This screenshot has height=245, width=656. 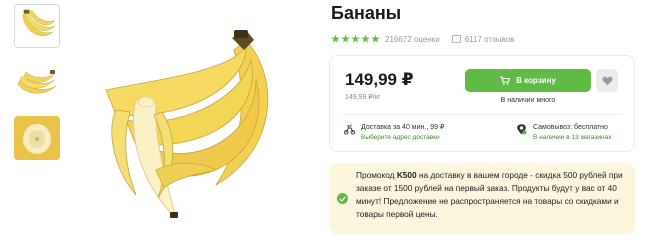 What do you see at coordinates (363, 97) in the screenshot?
I see `unit-price: 149,99 ₽/кг` at bounding box center [363, 97].